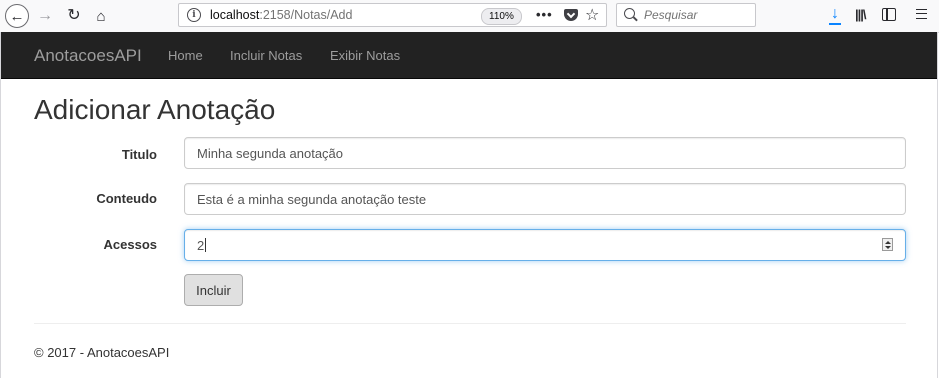 This screenshot has width=939, height=378. What do you see at coordinates (194, 15) in the screenshot?
I see `info-icon: i` at bounding box center [194, 15].